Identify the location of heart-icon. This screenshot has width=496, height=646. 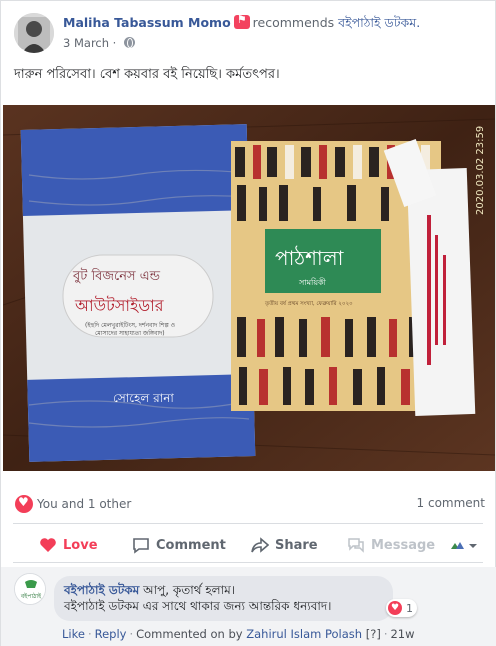
(48, 545).